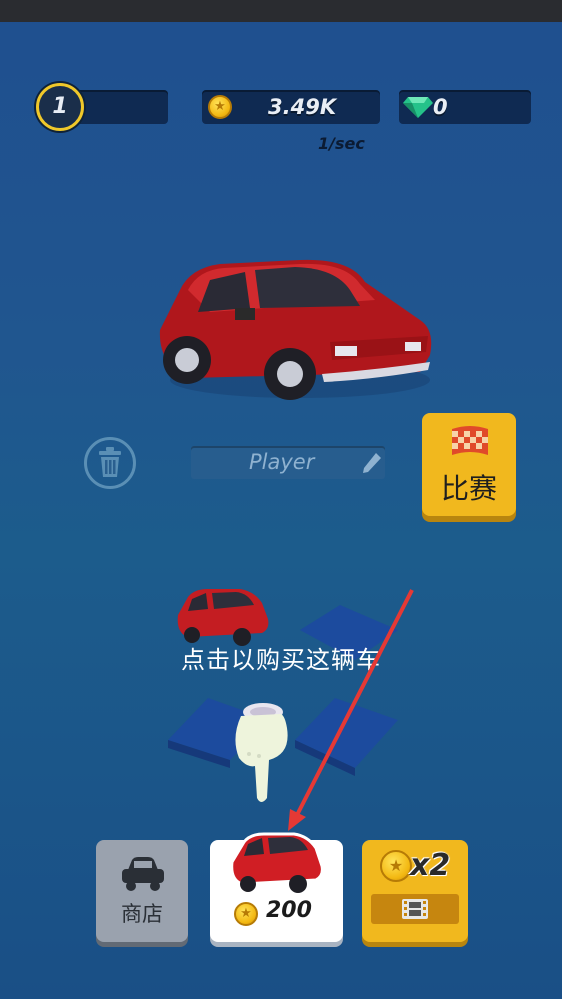  I want to click on boost-label: x2, so click(430, 865).